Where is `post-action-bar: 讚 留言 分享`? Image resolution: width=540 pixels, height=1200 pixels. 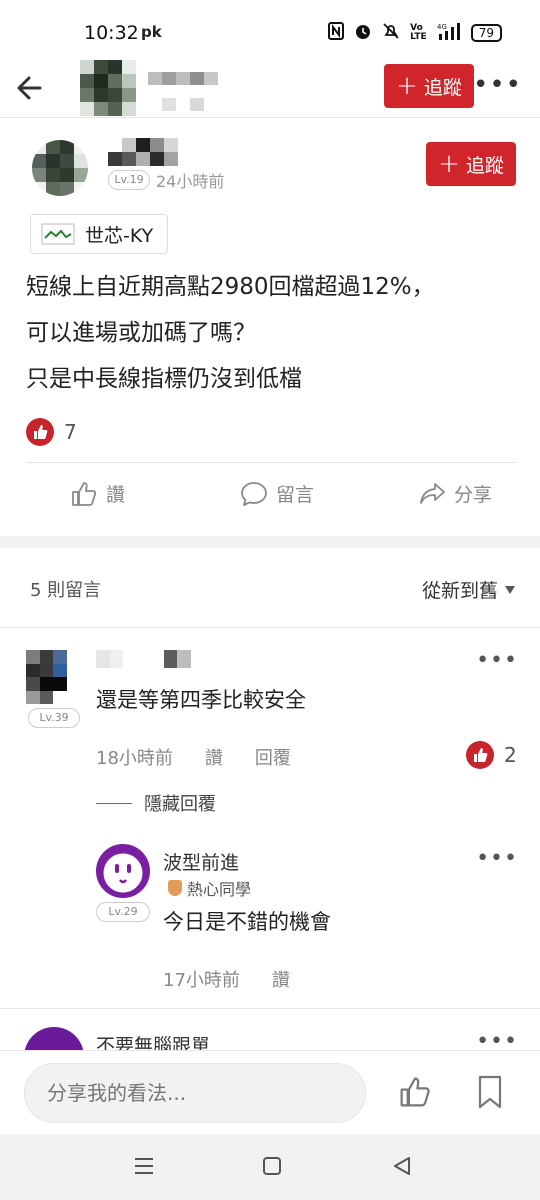
post-action-bar: 讚 留言 分享 is located at coordinates (270, 500).